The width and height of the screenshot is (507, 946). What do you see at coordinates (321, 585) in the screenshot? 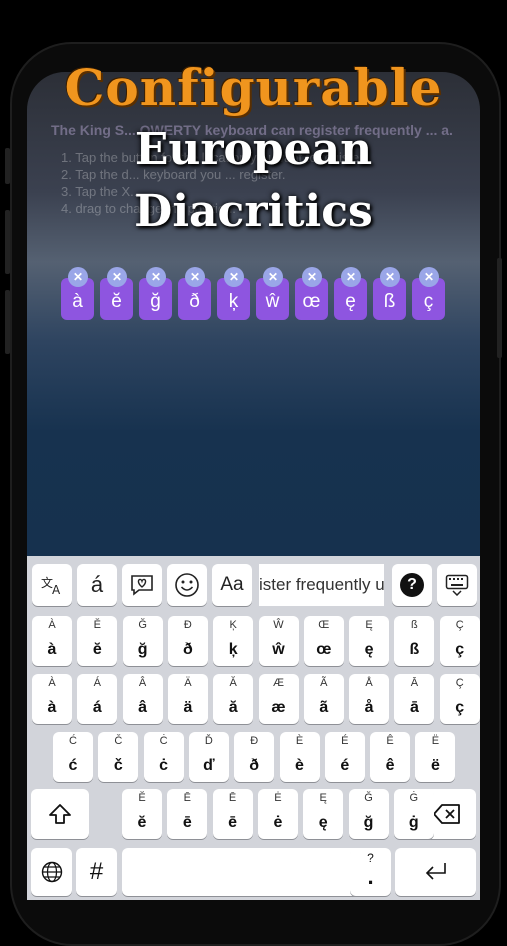
I see `suggestion-text: ister frequently u` at bounding box center [321, 585].